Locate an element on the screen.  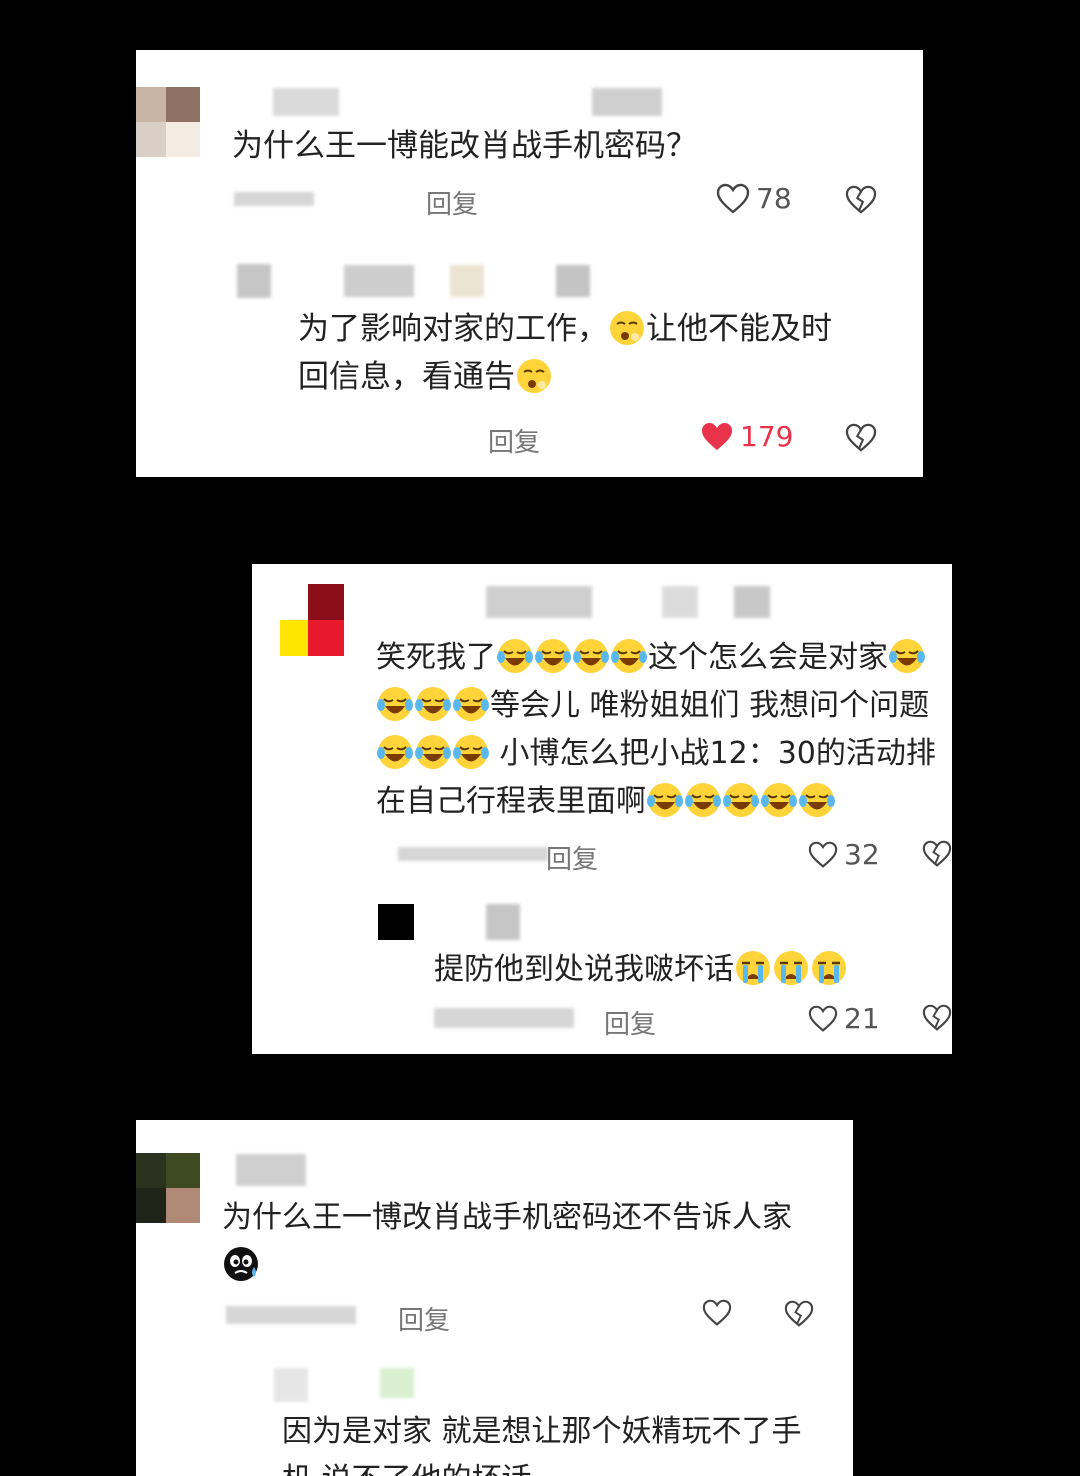
reply-text-part: 机 说不了他的坏话 is located at coordinates (407, 1469).